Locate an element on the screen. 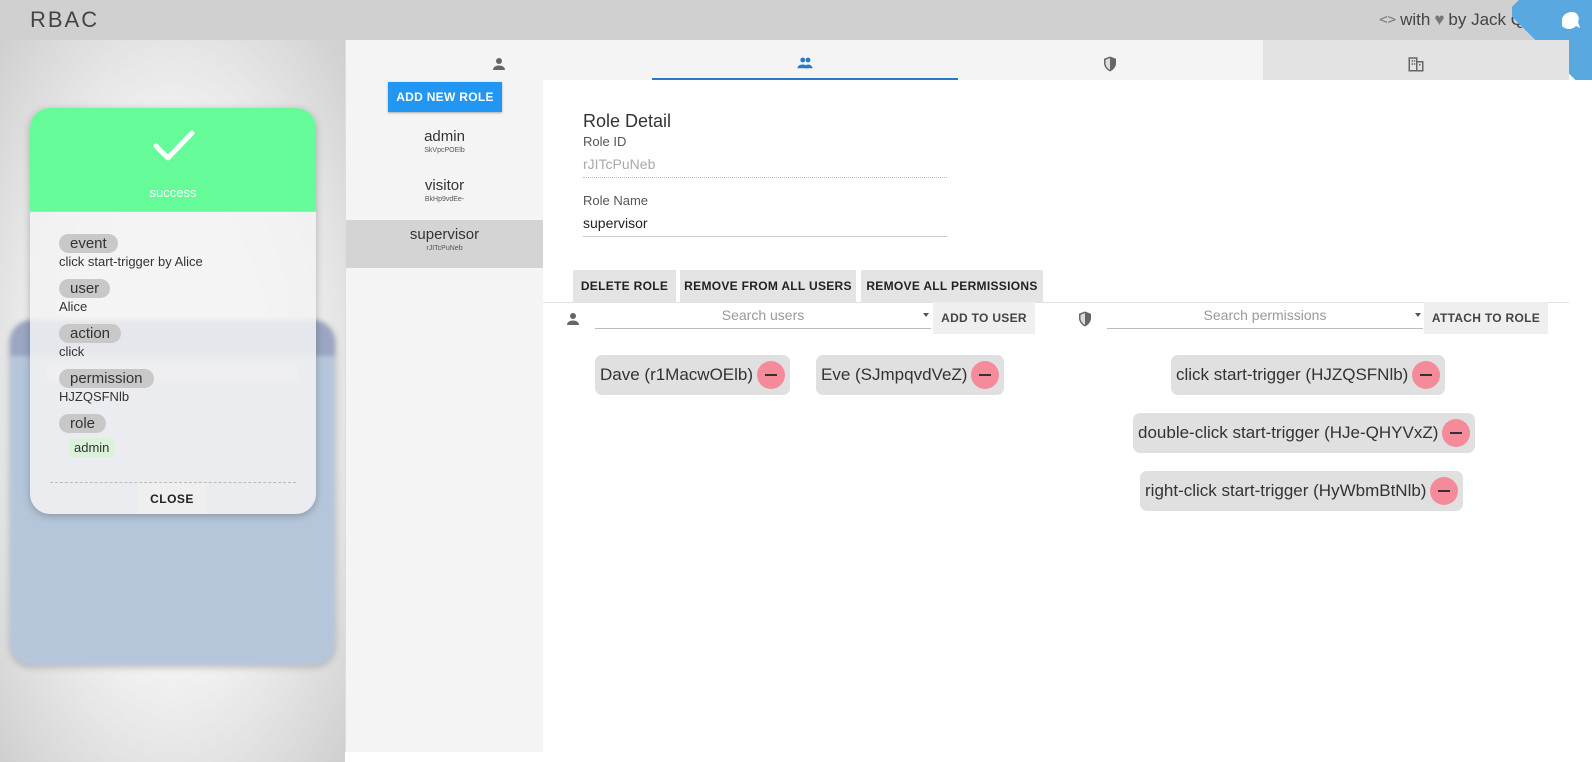  event-field: event click start-trigger by Alice is located at coordinates (172, 254).